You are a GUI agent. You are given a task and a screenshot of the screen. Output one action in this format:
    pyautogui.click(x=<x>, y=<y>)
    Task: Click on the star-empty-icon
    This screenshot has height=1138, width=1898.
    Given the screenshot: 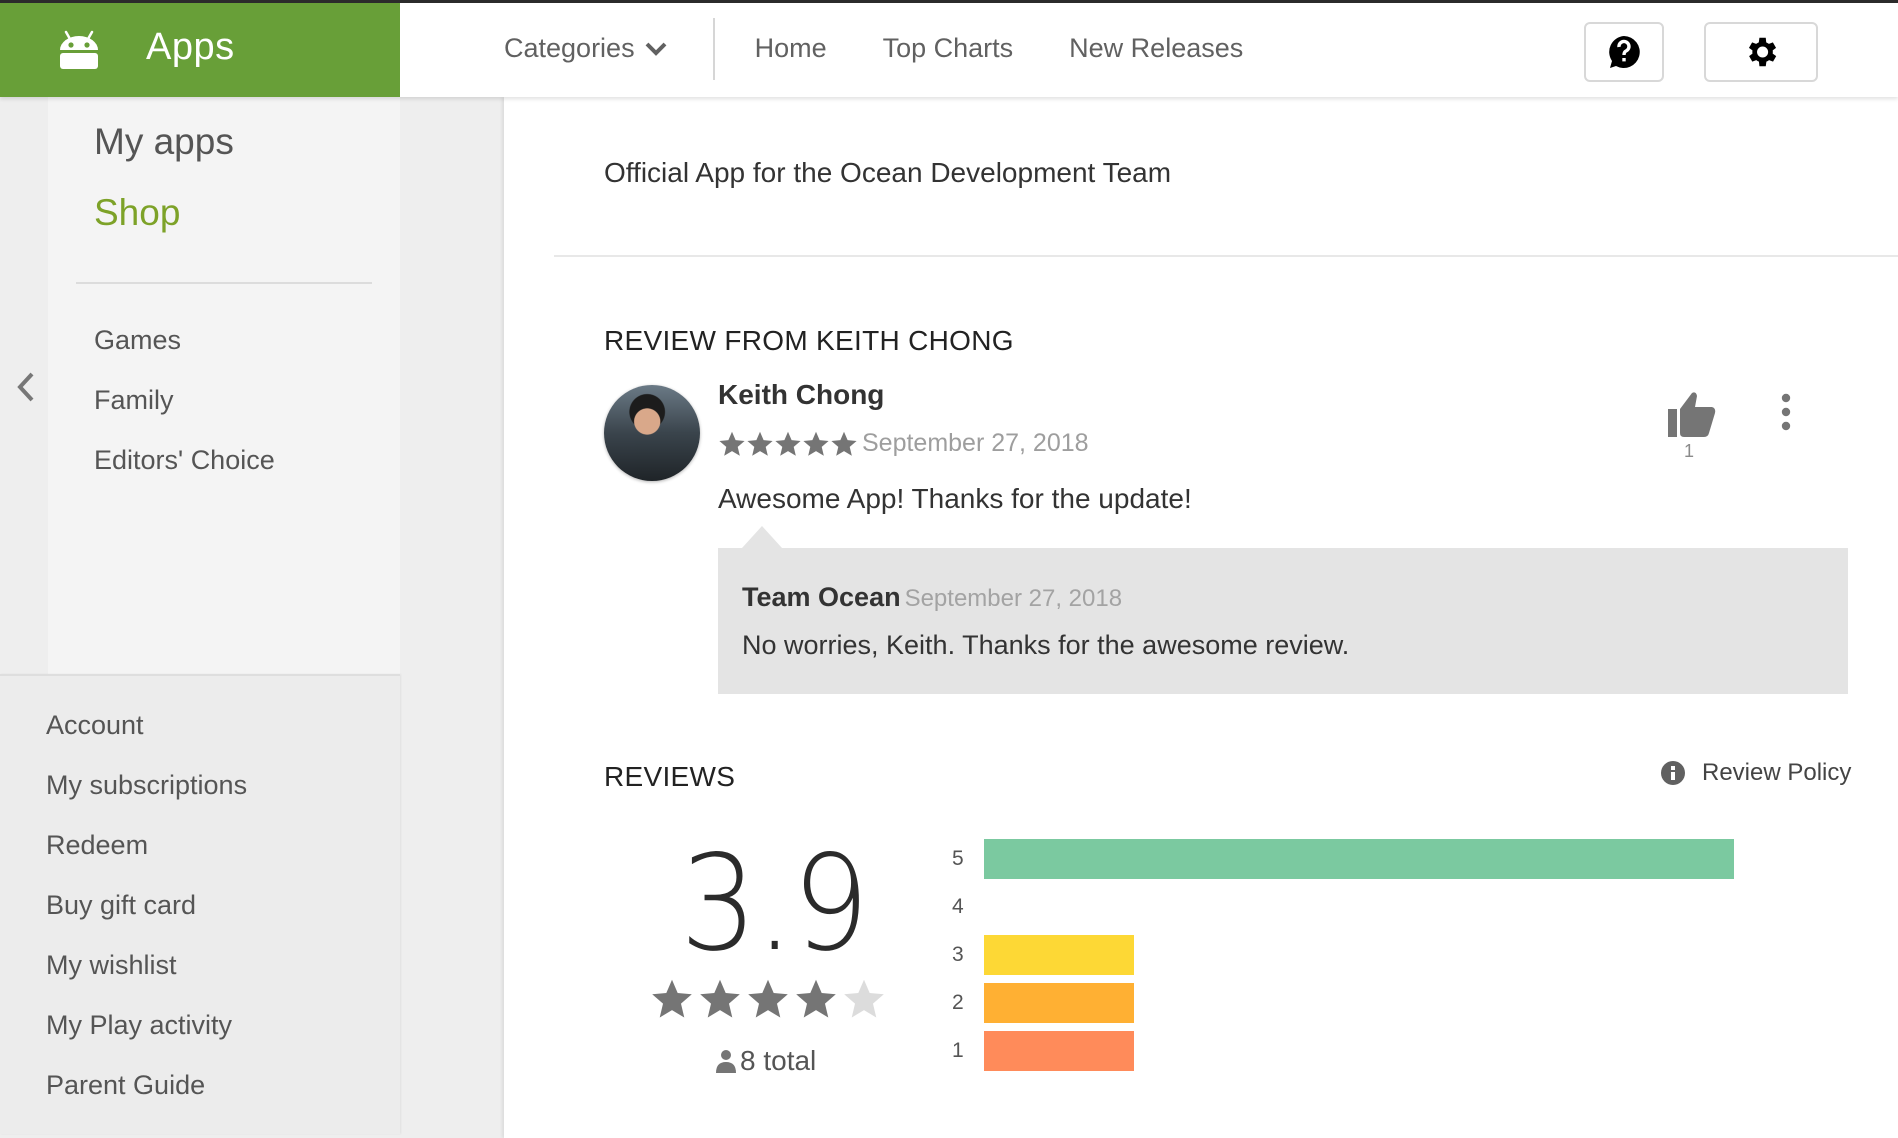 What is the action you would take?
    pyautogui.click(x=864, y=998)
    